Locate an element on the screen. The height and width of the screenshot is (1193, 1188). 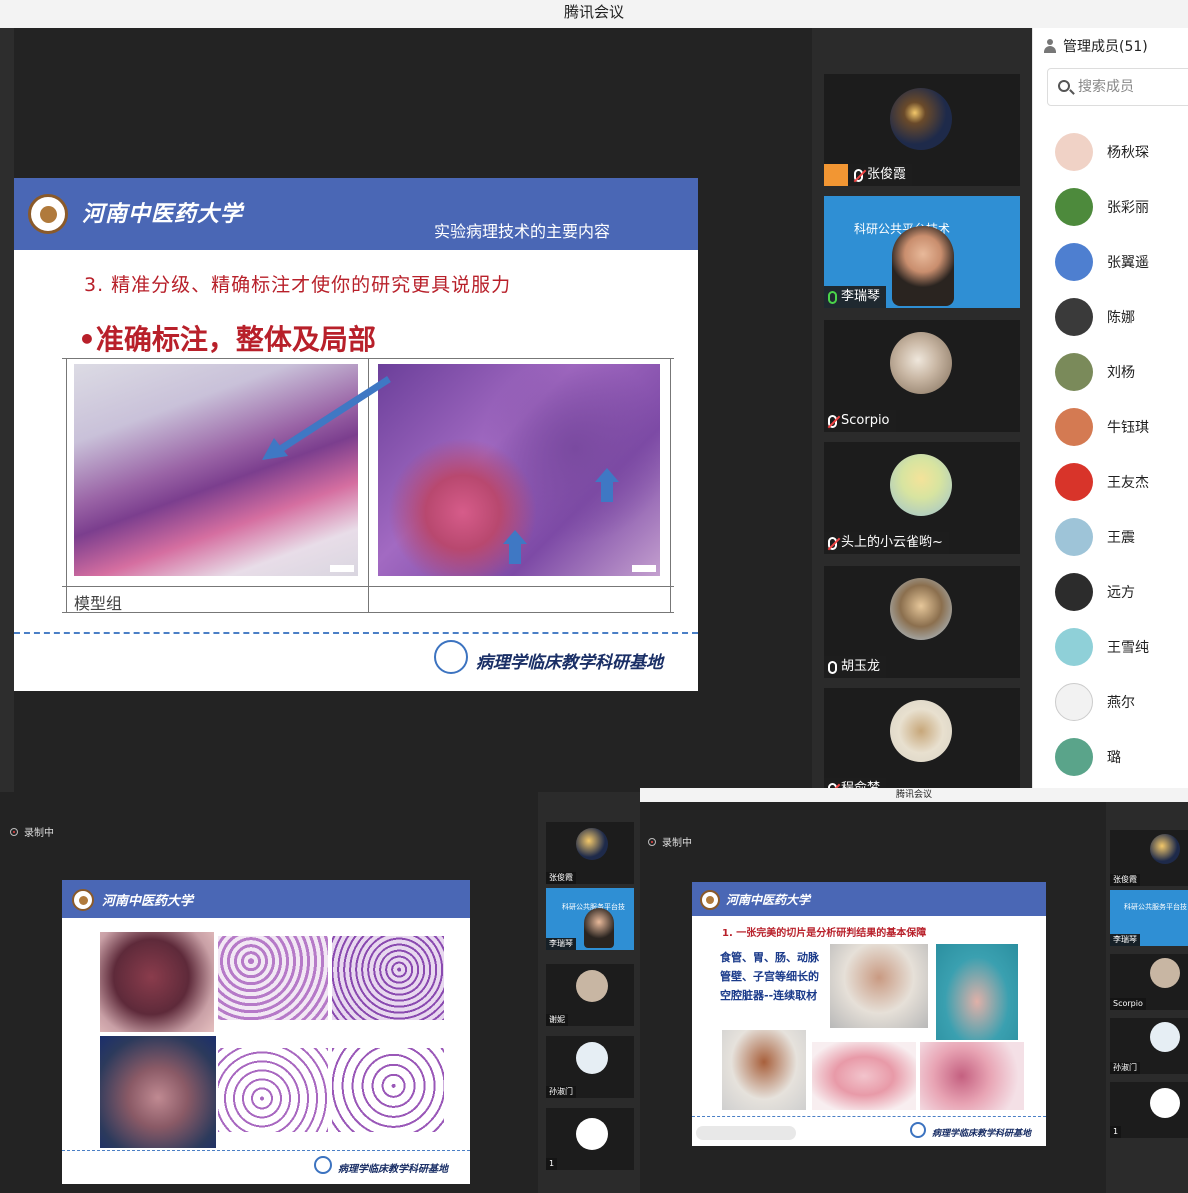
member-name: 王震 is located at coordinates (1121, 538).